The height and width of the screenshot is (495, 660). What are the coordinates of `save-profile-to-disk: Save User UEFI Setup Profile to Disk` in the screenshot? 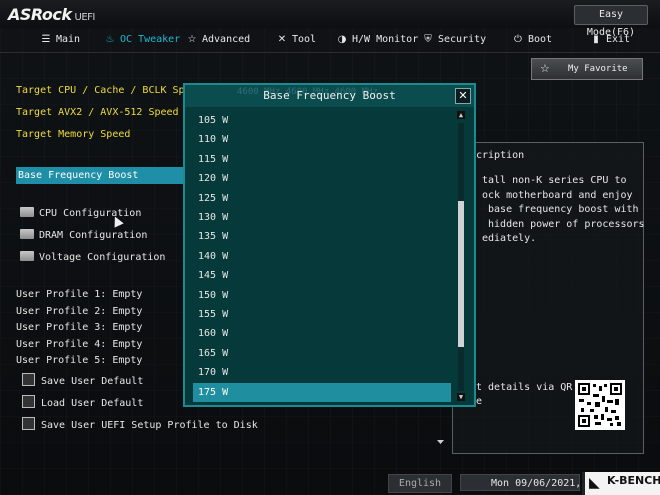 It's located at (140, 424).